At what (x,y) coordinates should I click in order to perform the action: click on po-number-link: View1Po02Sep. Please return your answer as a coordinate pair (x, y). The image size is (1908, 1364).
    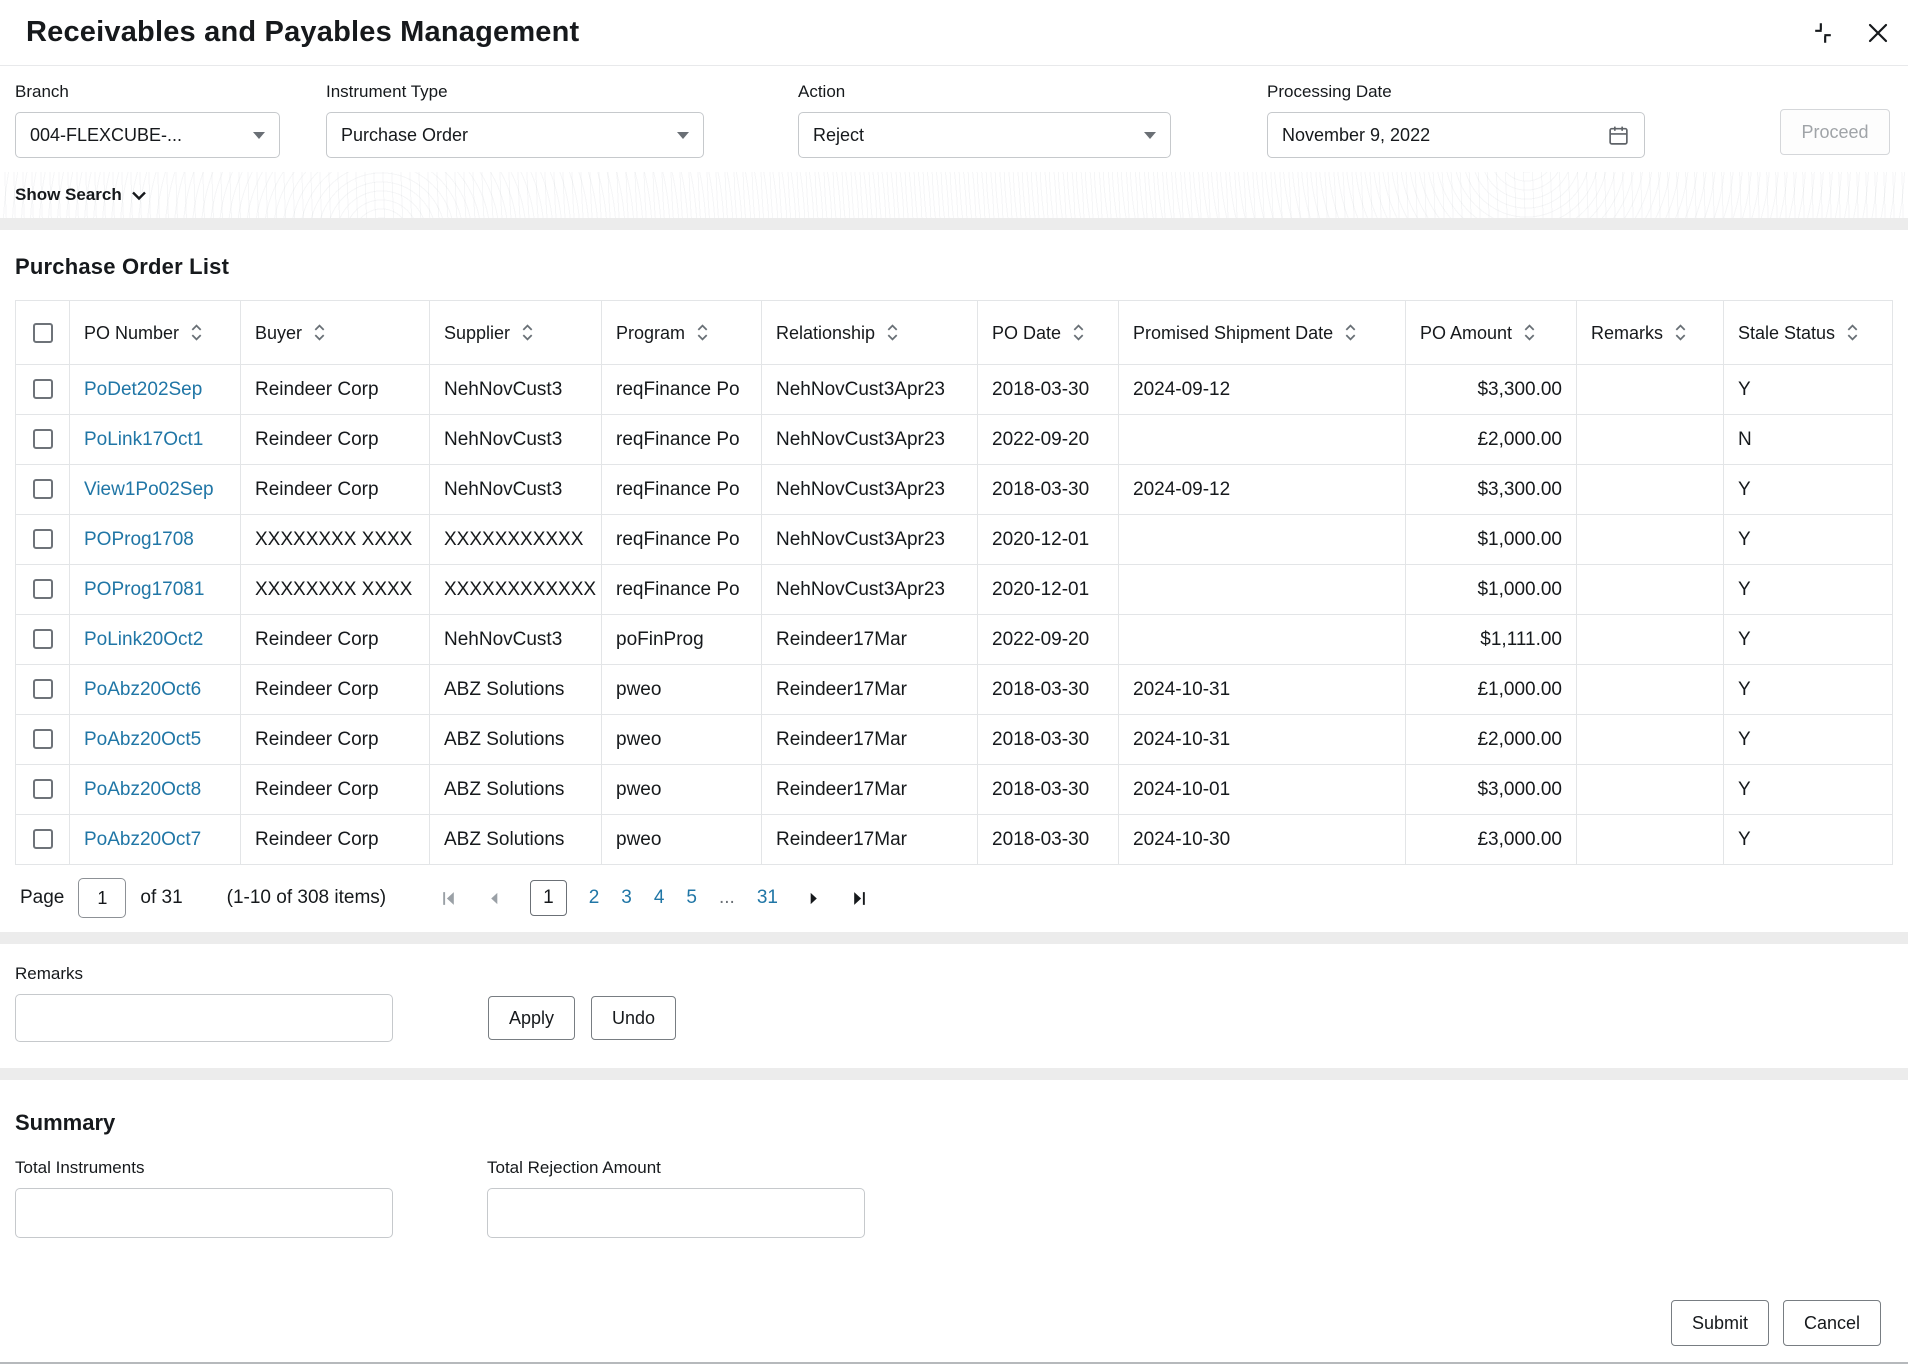
    Looking at the image, I should click on (149, 489).